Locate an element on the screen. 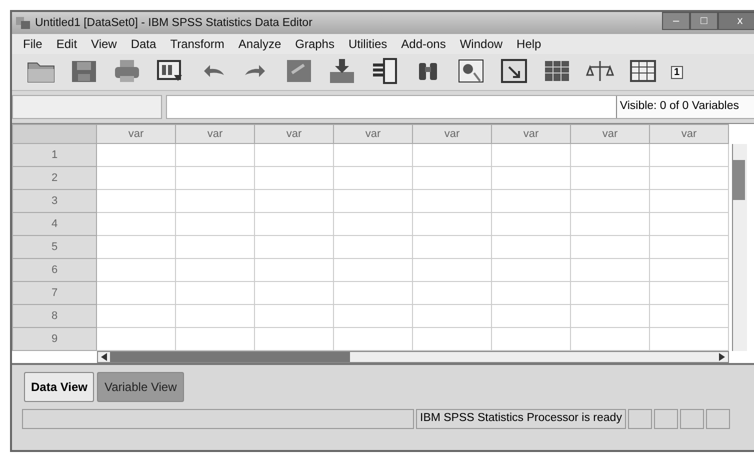  horizontal-scrollbar is located at coordinates (413, 357).